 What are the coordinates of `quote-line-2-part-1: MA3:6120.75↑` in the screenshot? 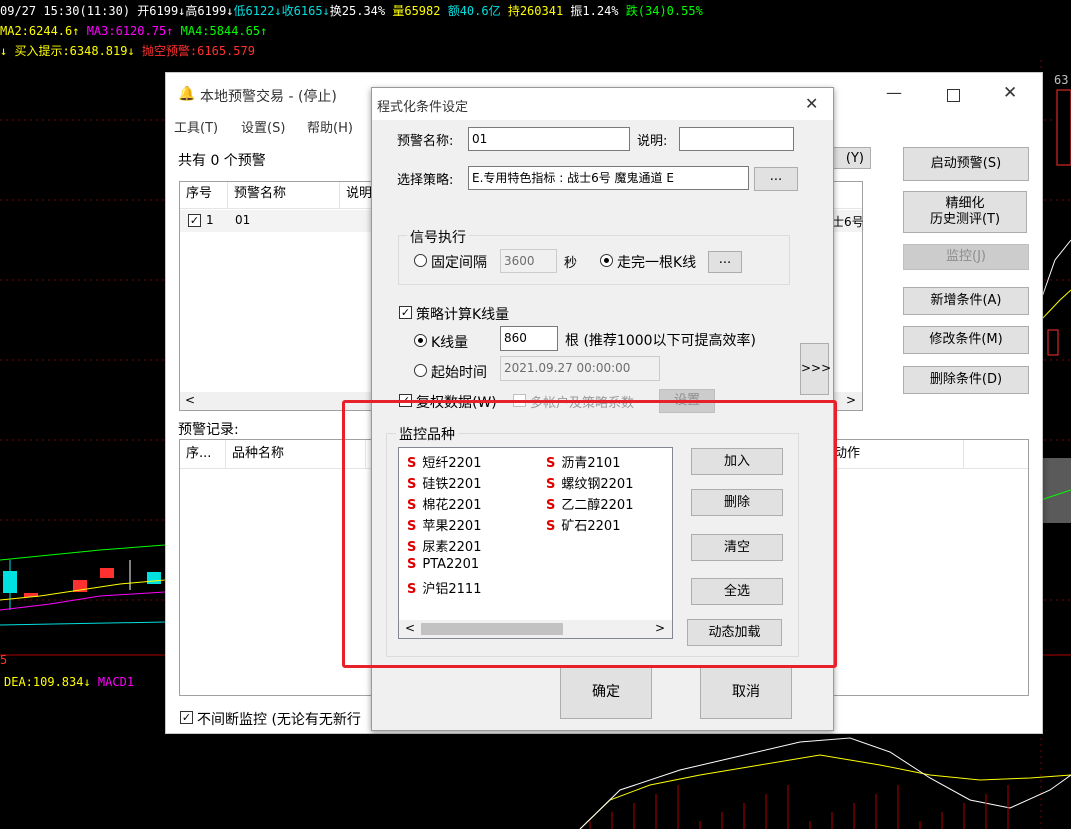 It's located at (133, 31).